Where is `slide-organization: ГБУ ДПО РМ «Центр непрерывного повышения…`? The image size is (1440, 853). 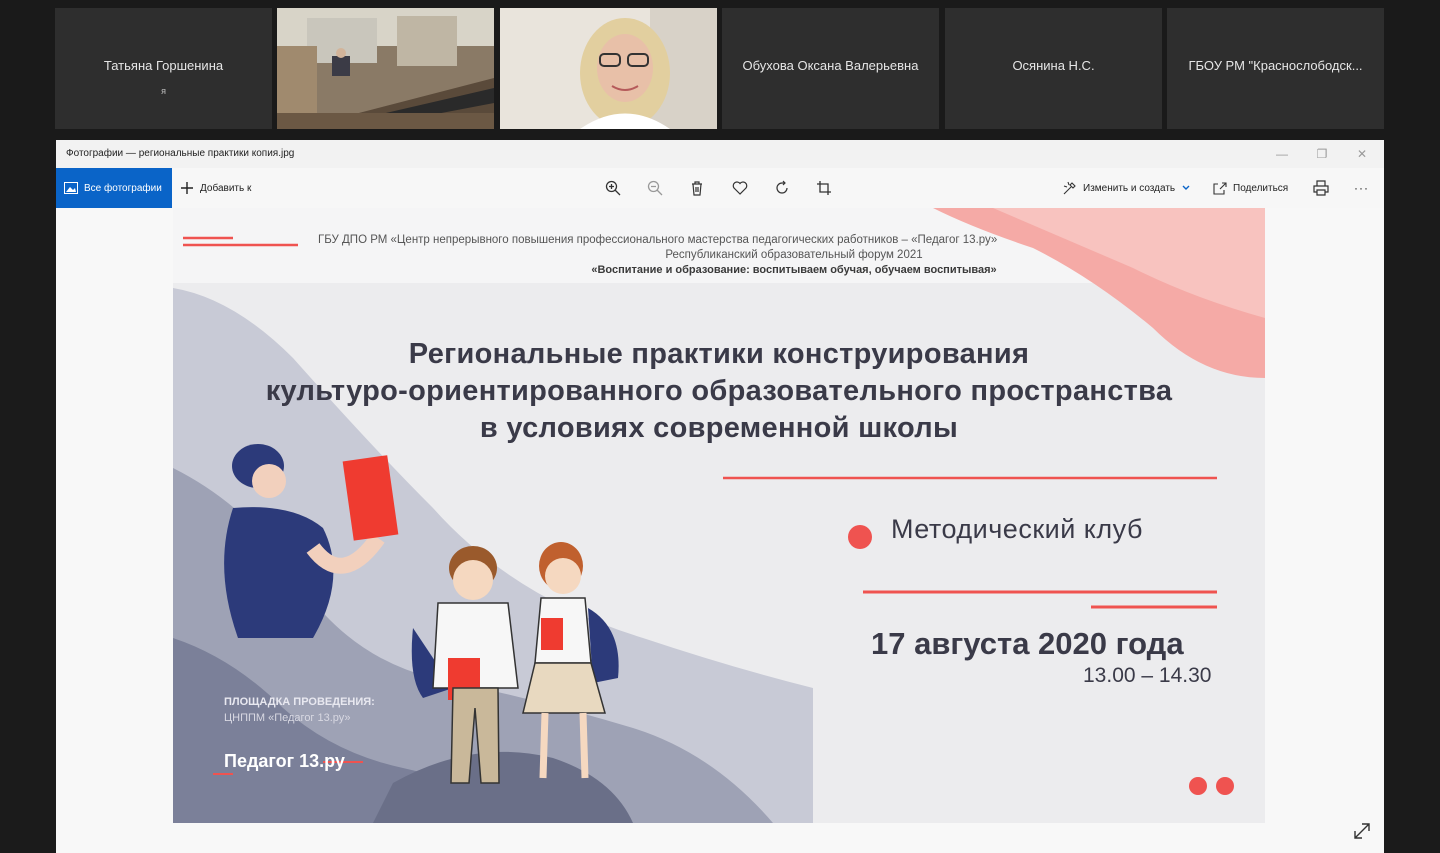 slide-organization: ГБУ ДПО РМ «Центр непрерывного повышения… is located at coordinates (658, 240).